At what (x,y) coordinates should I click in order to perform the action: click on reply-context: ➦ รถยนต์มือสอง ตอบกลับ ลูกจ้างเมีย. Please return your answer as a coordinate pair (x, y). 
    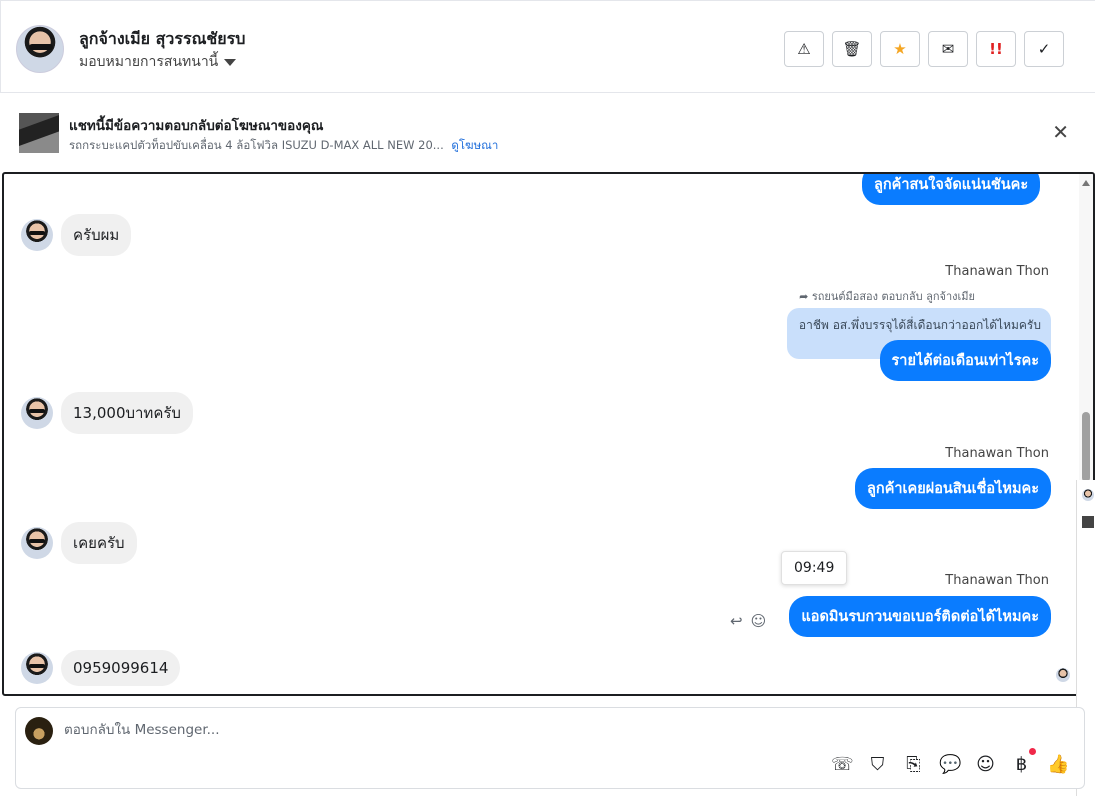
    Looking at the image, I should click on (887, 296).